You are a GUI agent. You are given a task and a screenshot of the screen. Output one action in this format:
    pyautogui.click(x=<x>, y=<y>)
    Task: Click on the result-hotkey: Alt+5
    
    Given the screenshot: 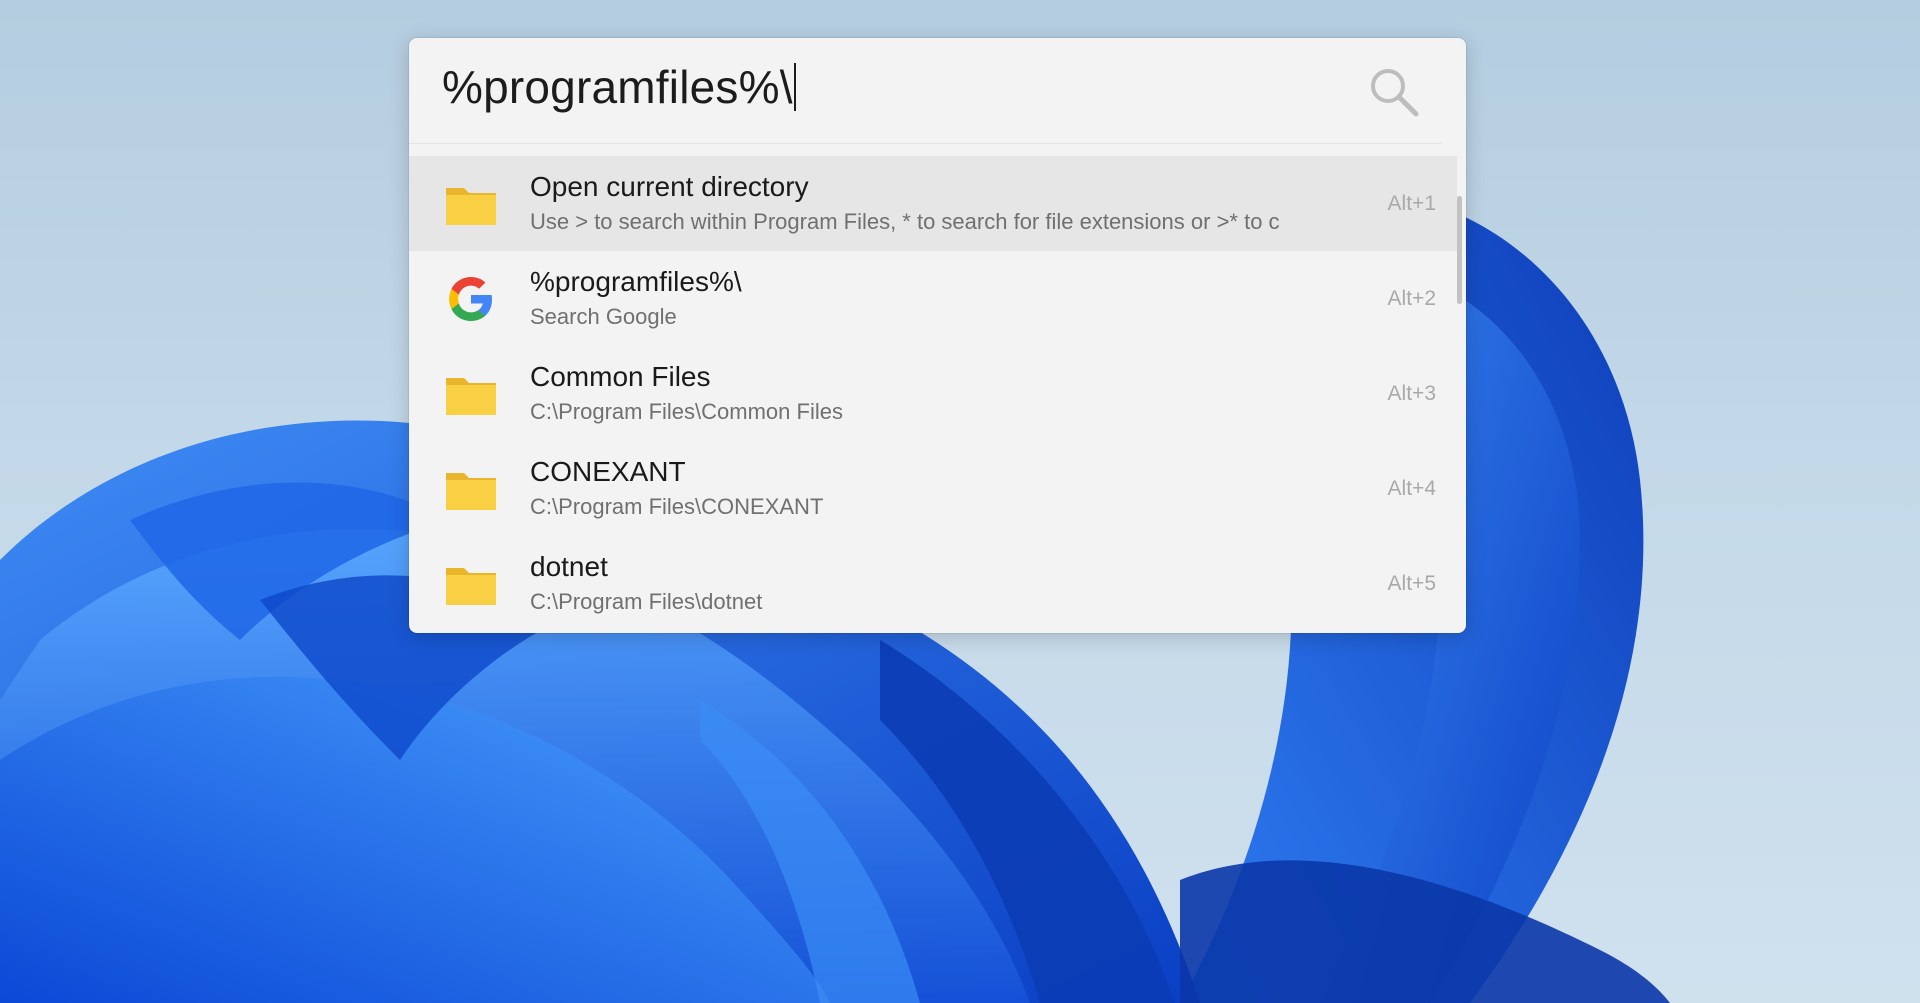 What is the action you would take?
    pyautogui.click(x=1411, y=583)
    